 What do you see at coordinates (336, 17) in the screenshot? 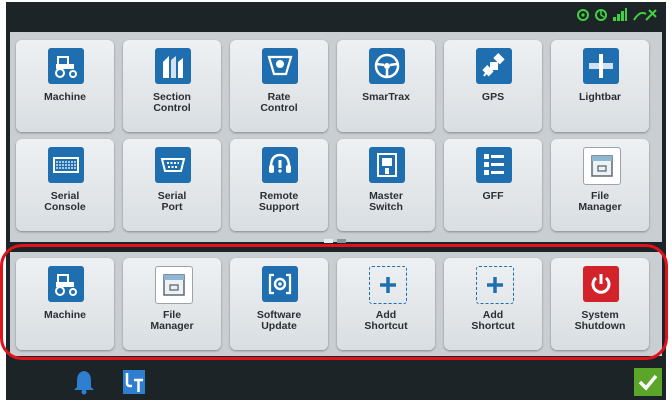
I see `status-bar` at bounding box center [336, 17].